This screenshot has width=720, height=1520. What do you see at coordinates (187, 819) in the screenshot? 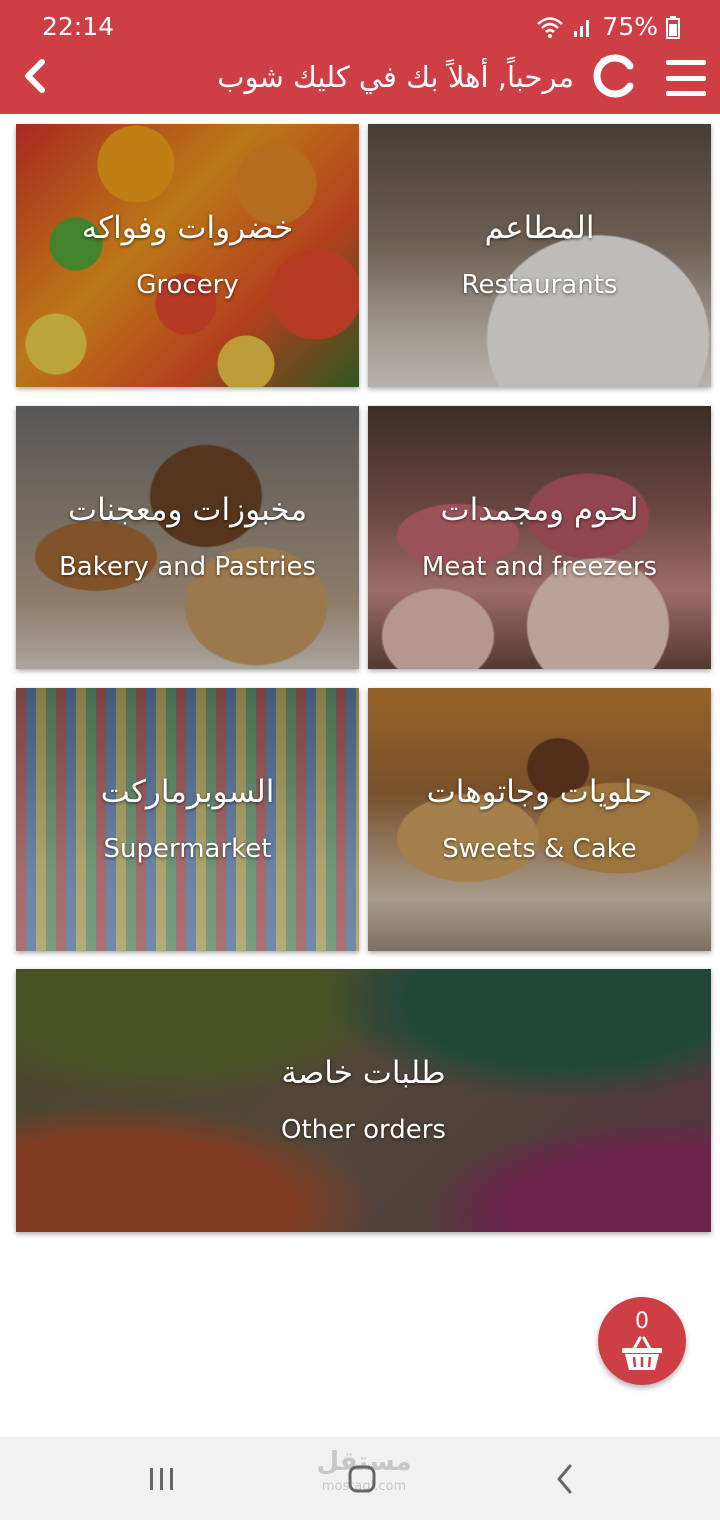
I see `category-supermarket: السوبرماركت Supermarket` at bounding box center [187, 819].